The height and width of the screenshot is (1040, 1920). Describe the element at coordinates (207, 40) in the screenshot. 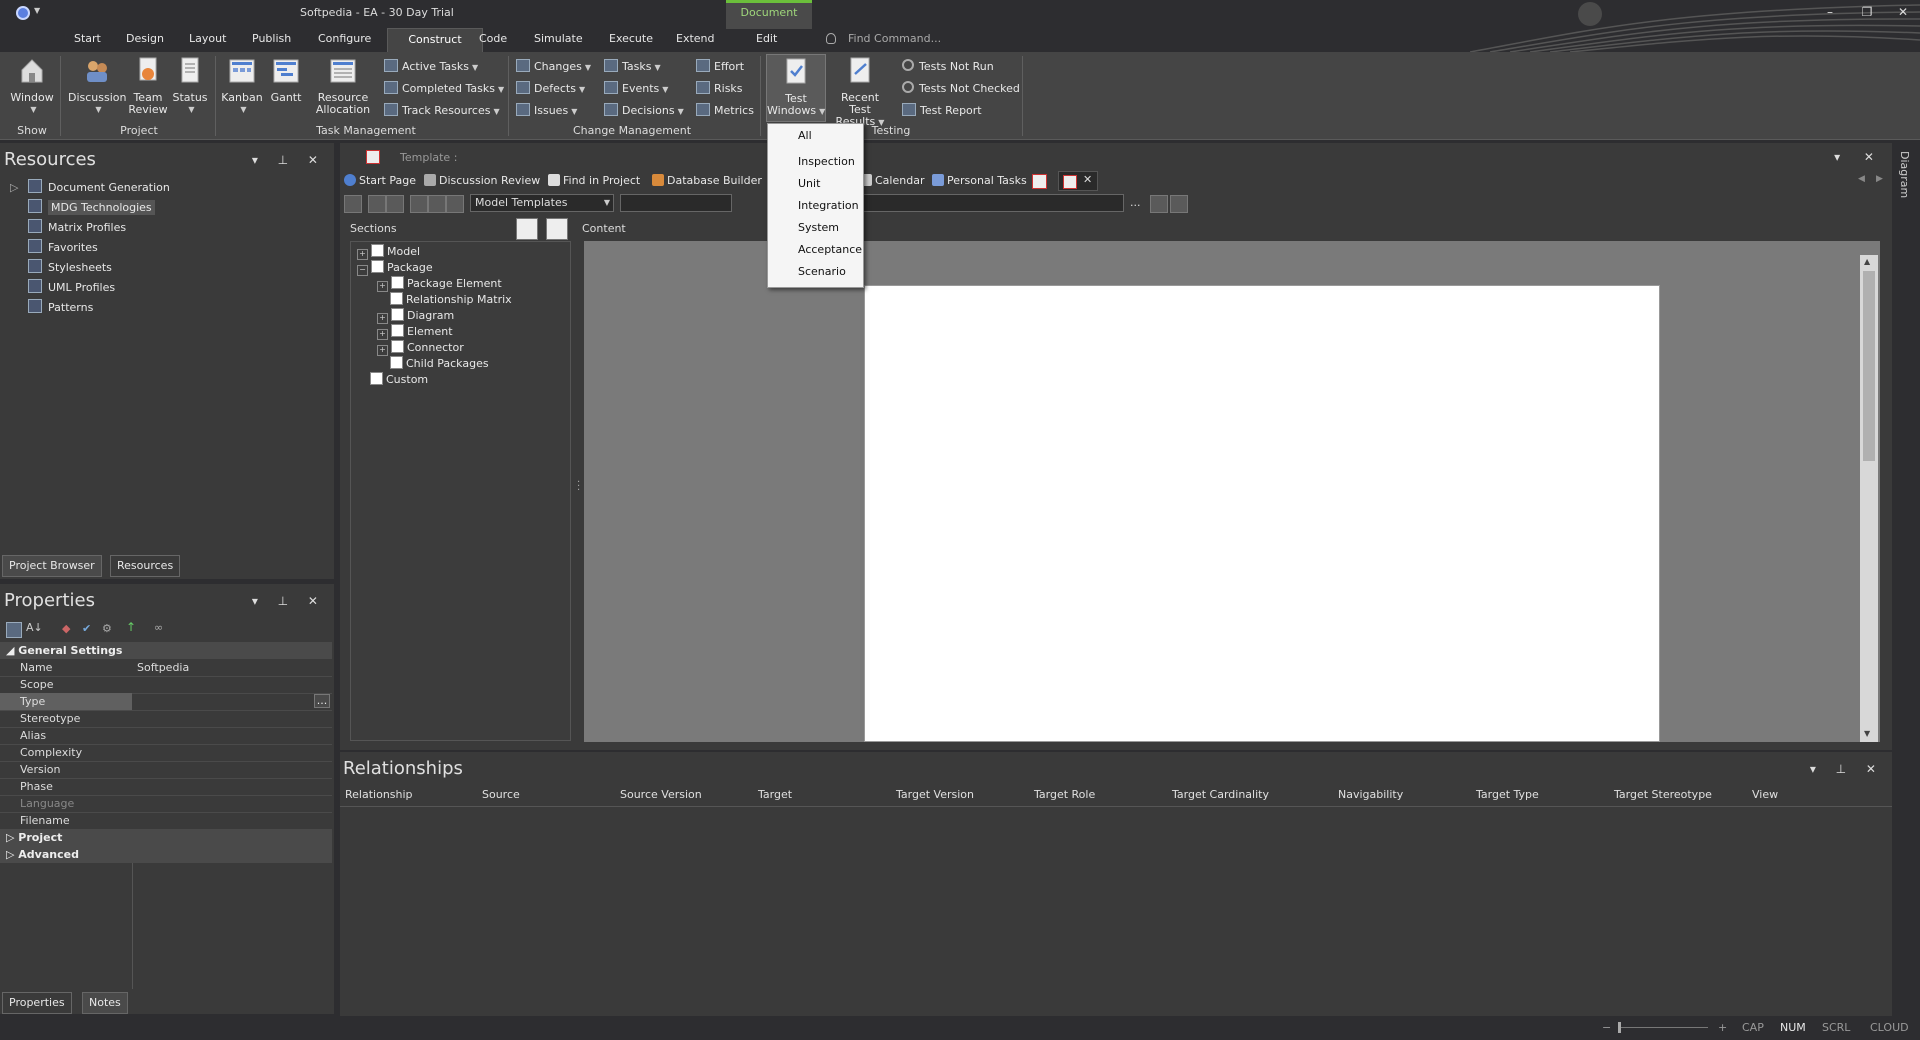

I see `tab-layout: Layout` at that location.